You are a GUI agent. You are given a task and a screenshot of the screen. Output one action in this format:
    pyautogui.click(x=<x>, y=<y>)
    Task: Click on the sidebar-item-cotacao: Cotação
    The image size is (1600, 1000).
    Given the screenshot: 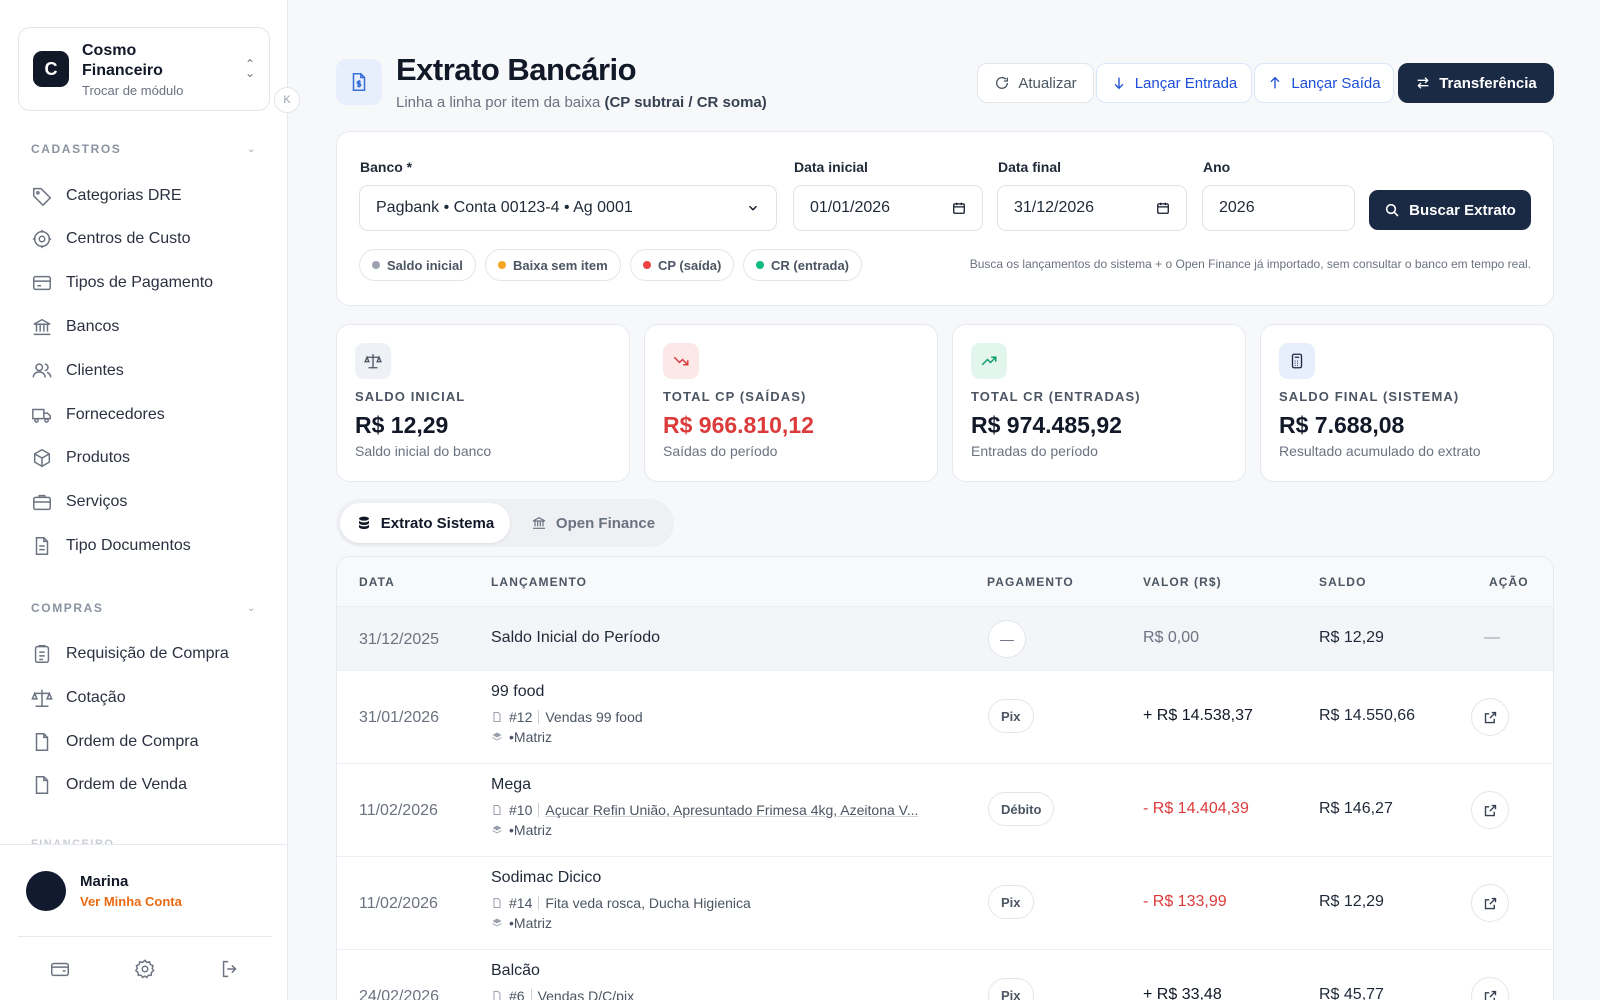 What is the action you would take?
    pyautogui.click(x=151, y=698)
    